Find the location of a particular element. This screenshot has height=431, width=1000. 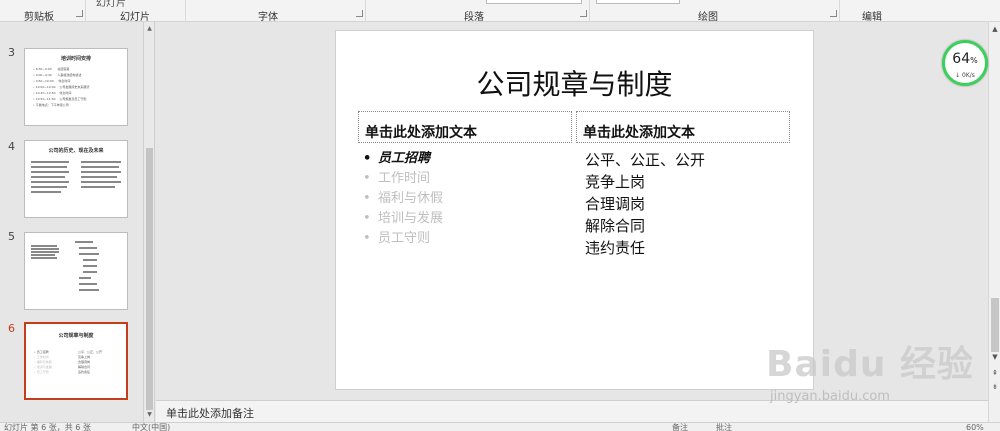

slide-number-active: 6 is located at coordinates (11, 328).